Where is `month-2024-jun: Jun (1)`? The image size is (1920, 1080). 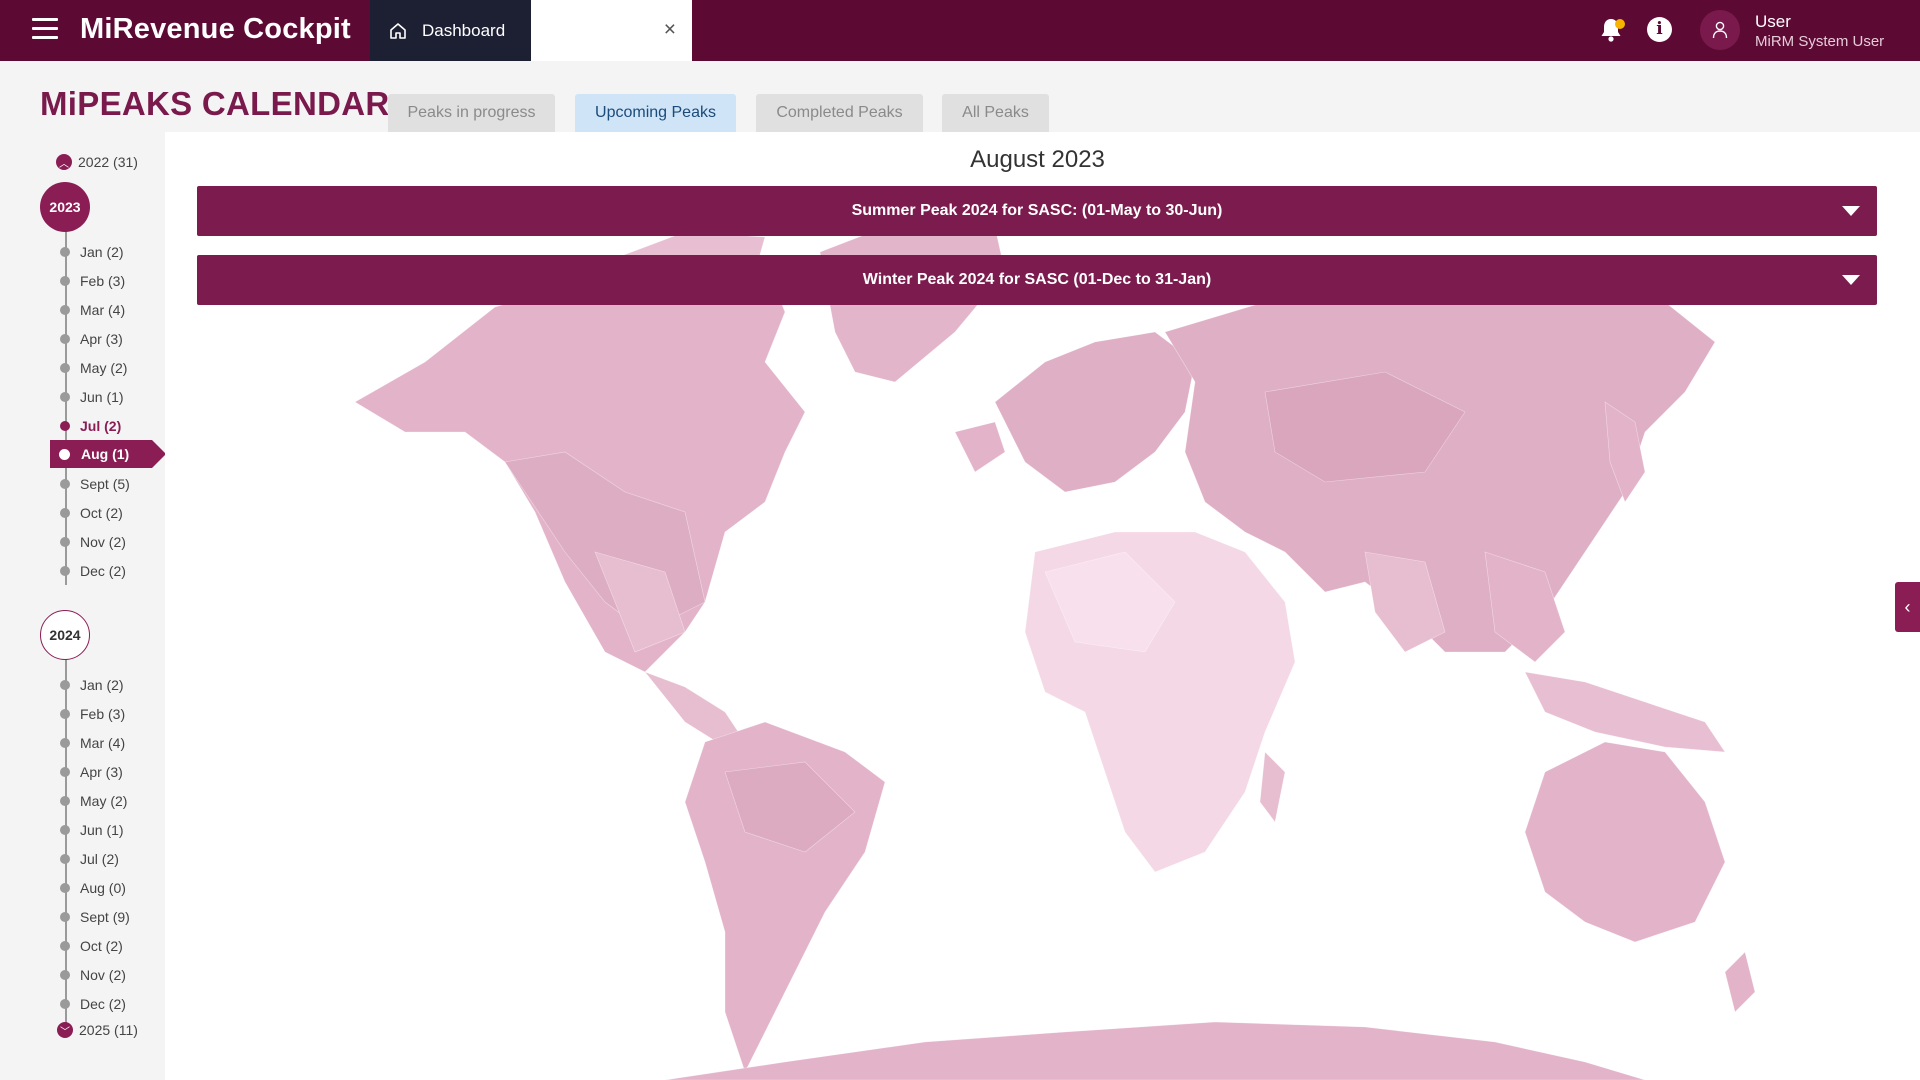 month-2024-jun: Jun (1) is located at coordinates (92, 830).